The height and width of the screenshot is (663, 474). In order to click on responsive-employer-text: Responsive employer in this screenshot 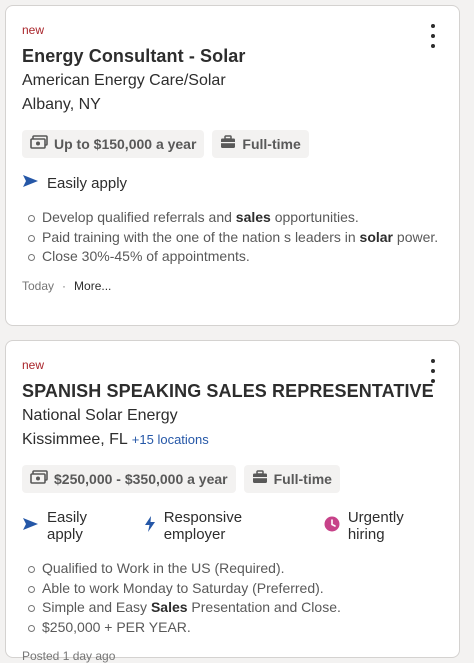, I will do `click(203, 526)`.